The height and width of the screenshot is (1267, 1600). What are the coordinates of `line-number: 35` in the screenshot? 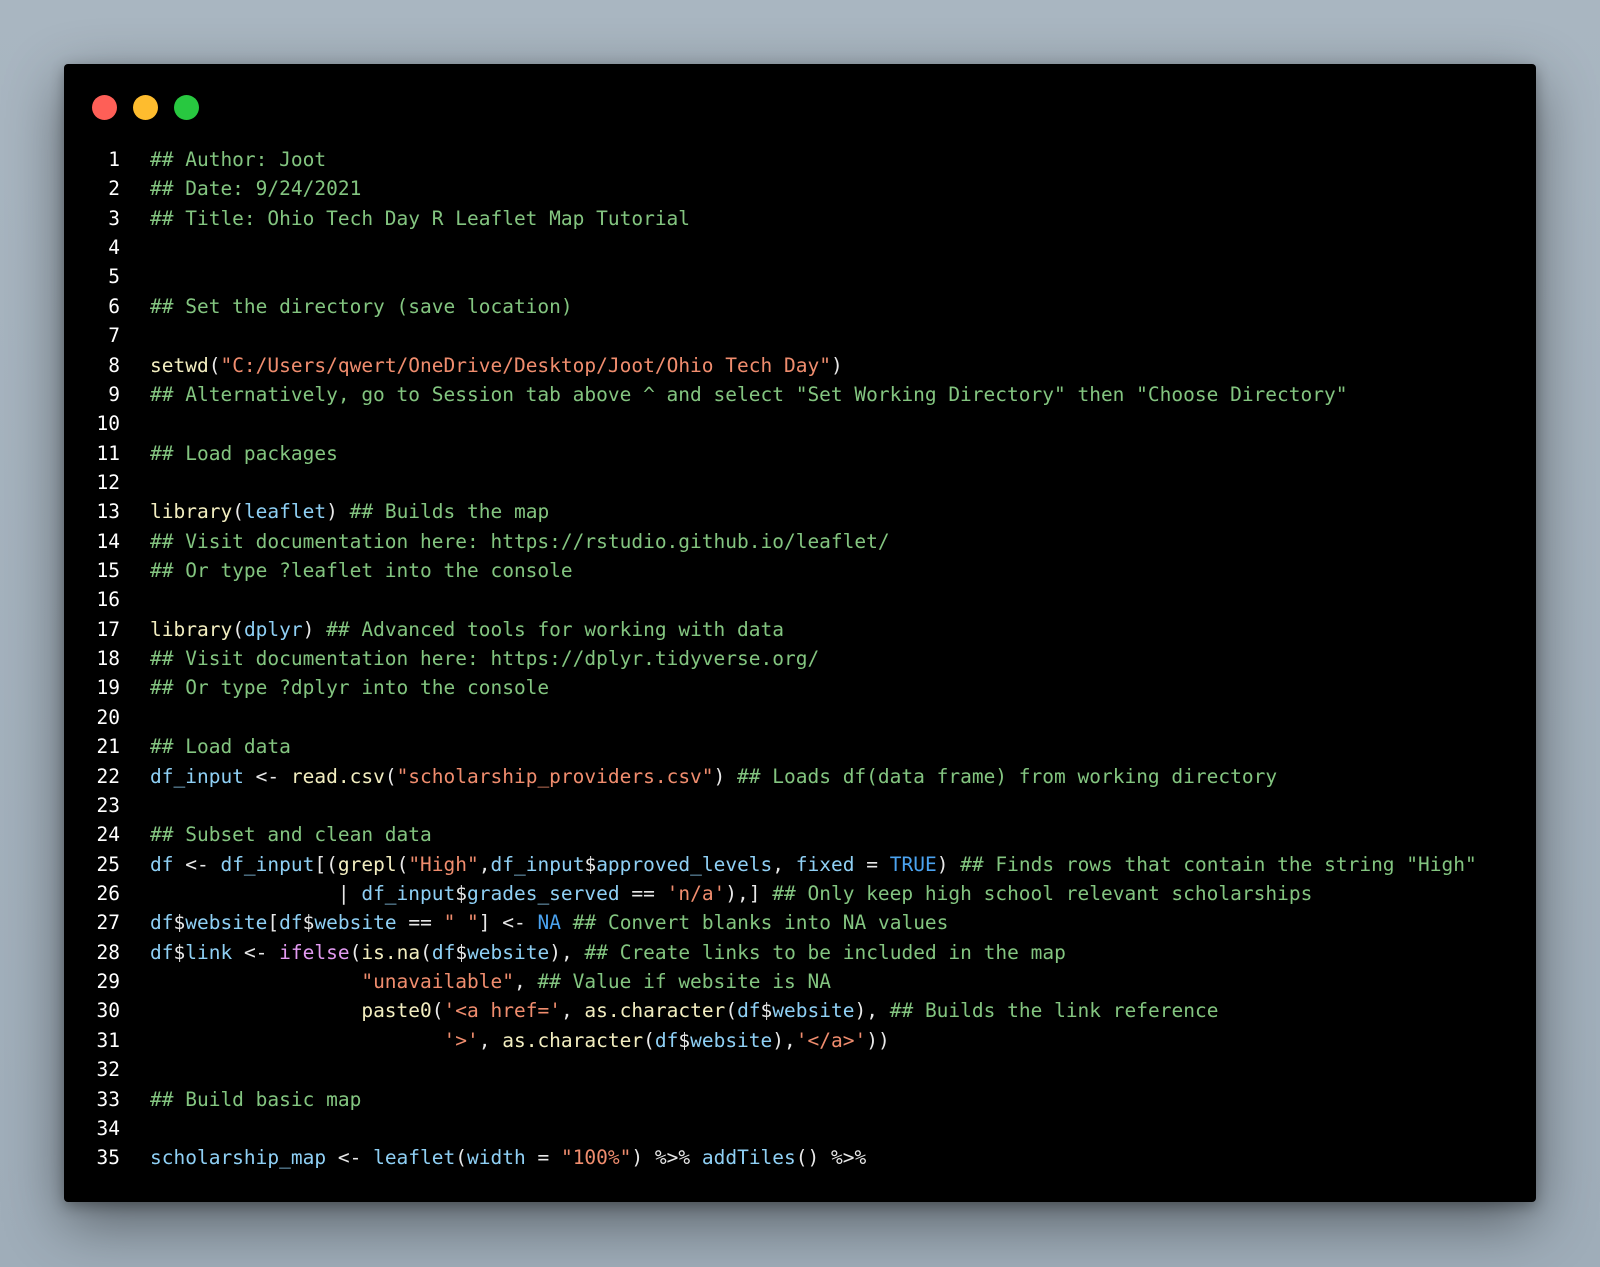 It's located at (108, 1158).